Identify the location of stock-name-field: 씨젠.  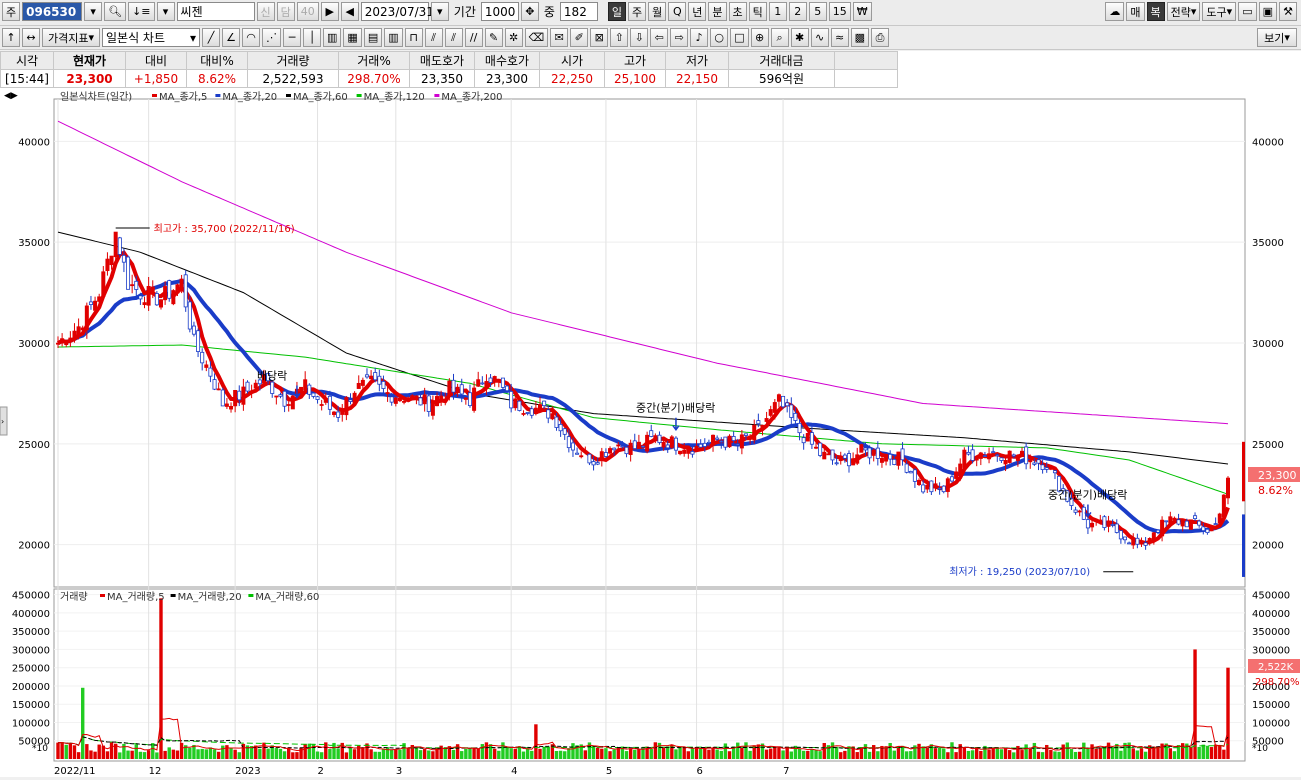
(215, 11).